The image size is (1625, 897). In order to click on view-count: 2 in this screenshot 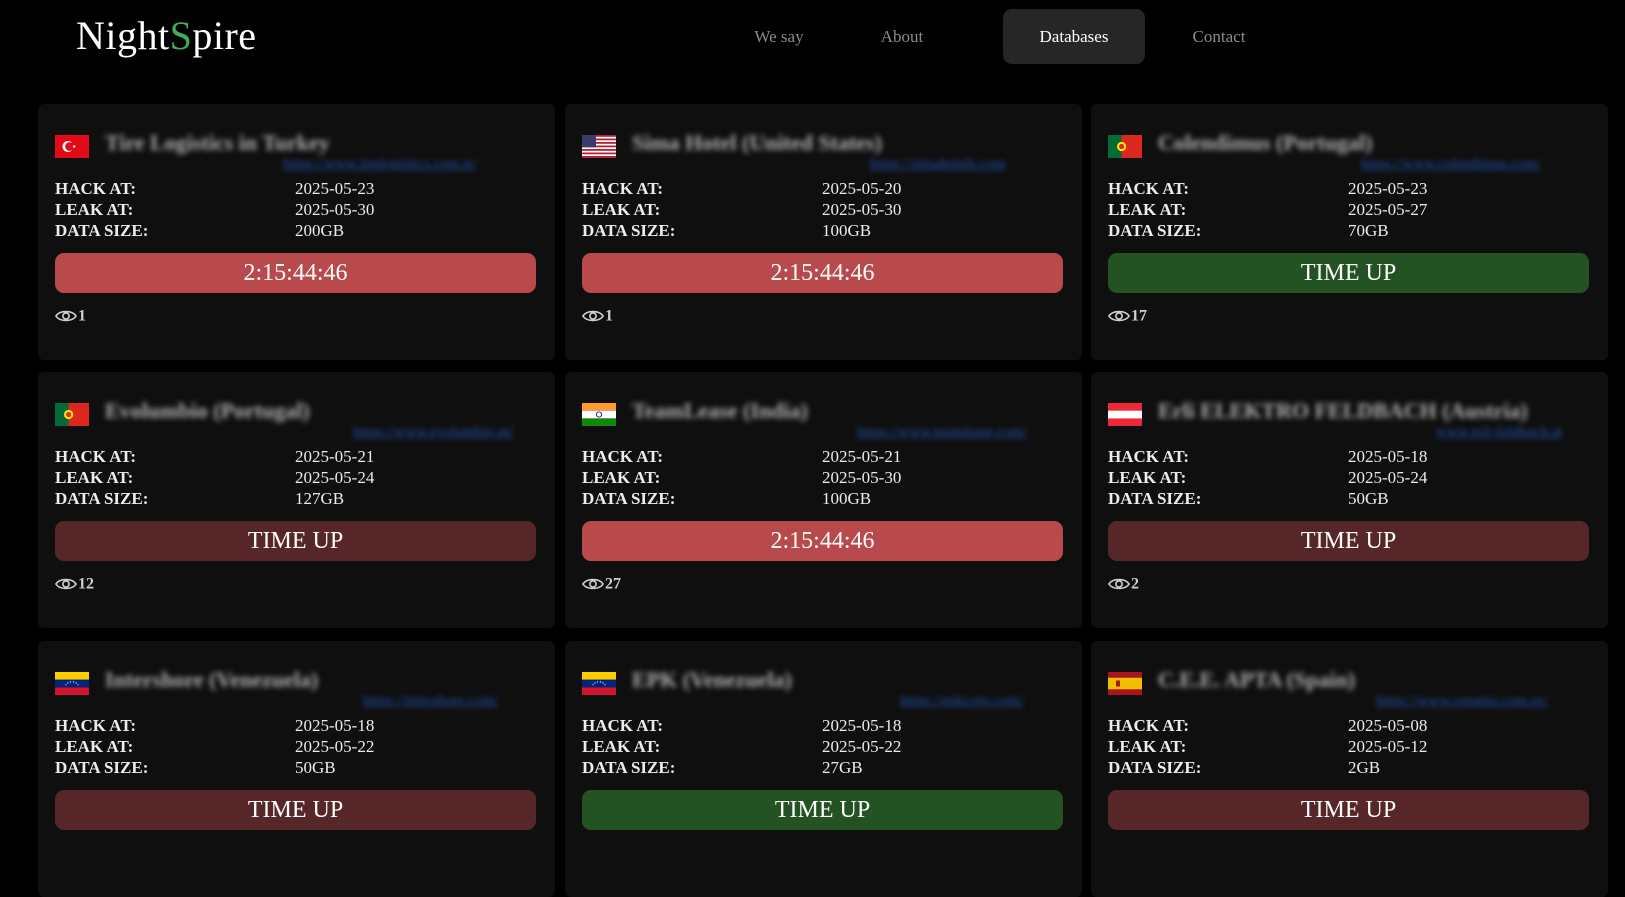, I will do `click(1135, 584)`.